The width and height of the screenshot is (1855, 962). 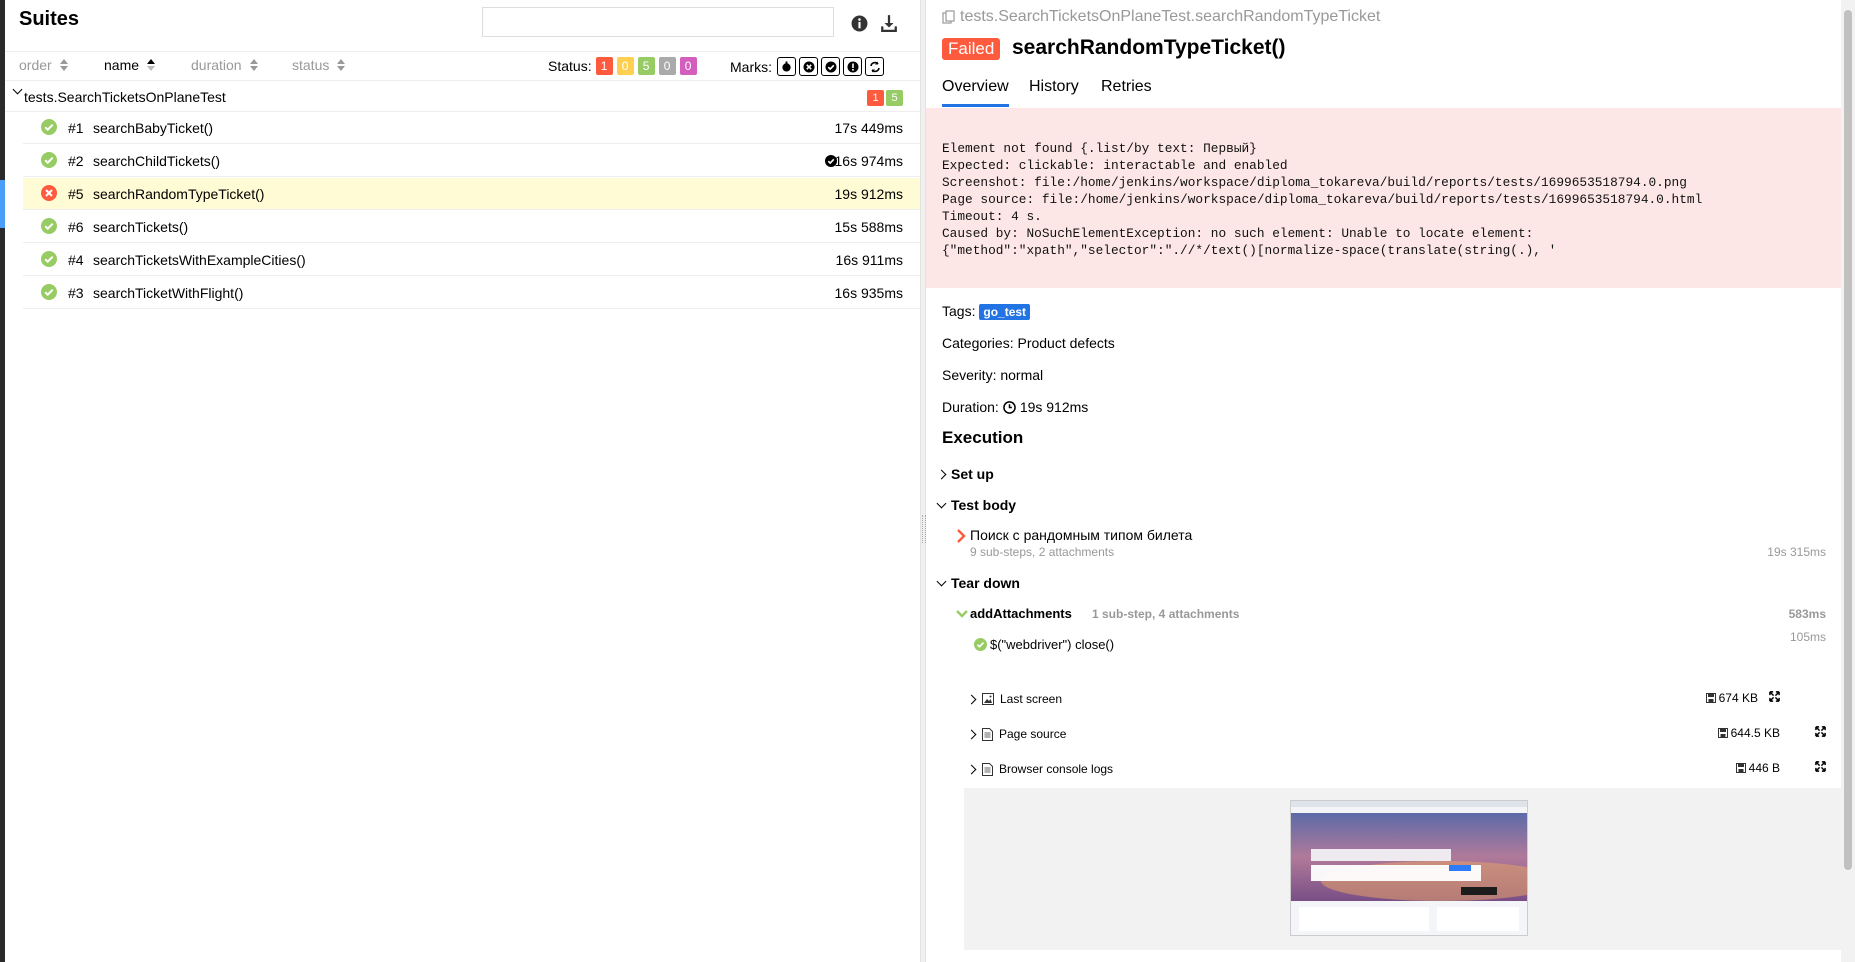 What do you see at coordinates (830, 66) in the screenshot?
I see `new-passed-icon` at bounding box center [830, 66].